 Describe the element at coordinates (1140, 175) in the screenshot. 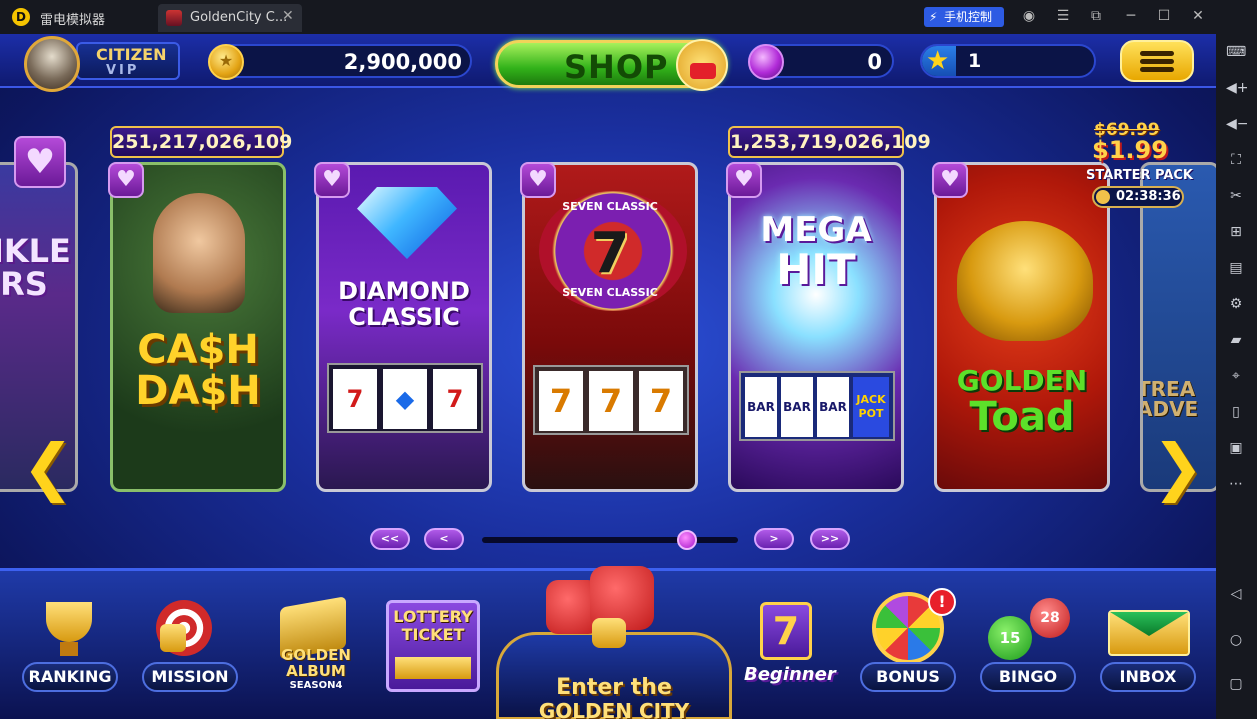

I see `promo-label: STARTER PACK` at that location.